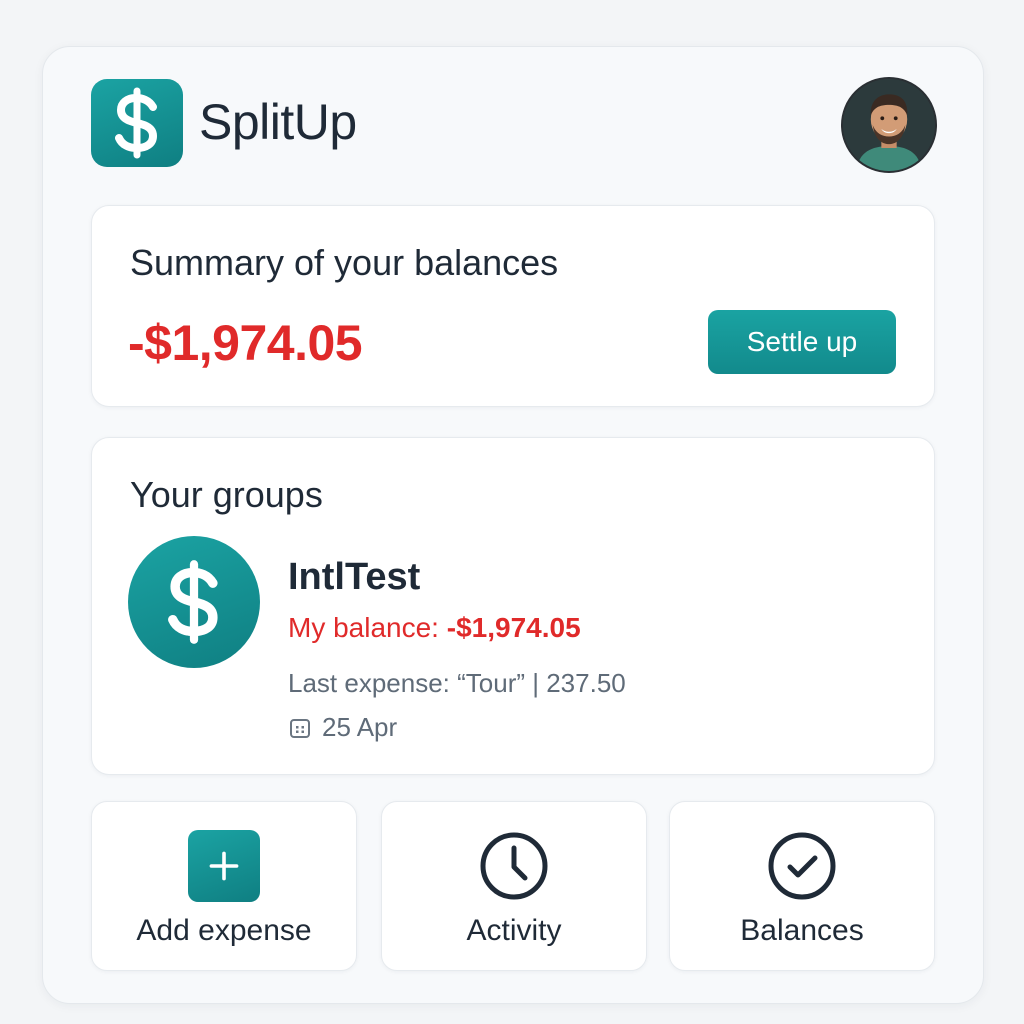 Image resolution: width=1024 pixels, height=1024 pixels. I want to click on clock-icon, so click(514, 866).